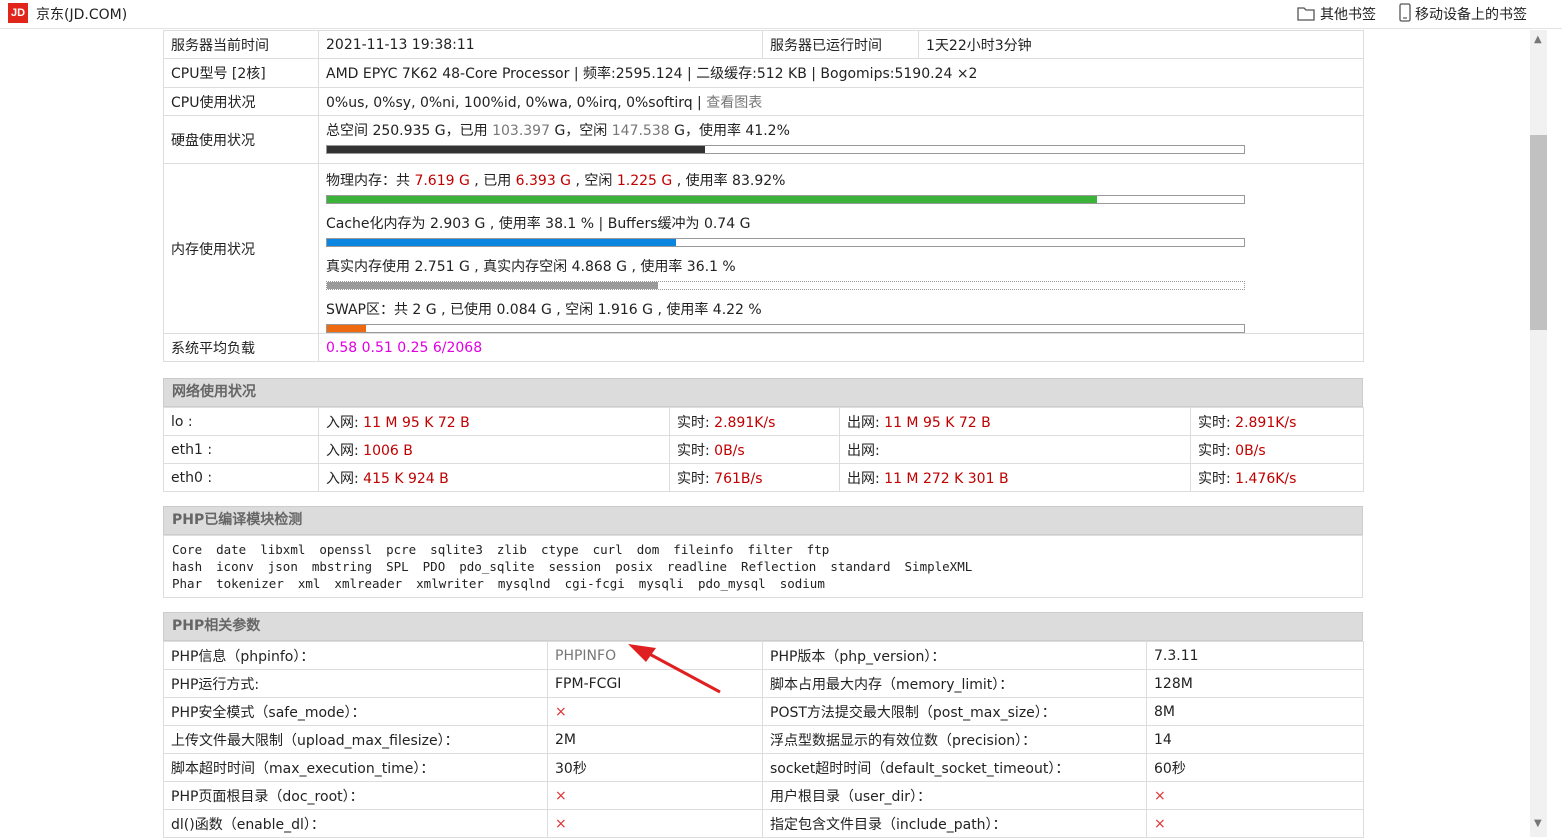 The image size is (1562, 838). Describe the element at coordinates (1538, 823) in the screenshot. I see `scroll-down-arrow-icon: ▼` at that location.